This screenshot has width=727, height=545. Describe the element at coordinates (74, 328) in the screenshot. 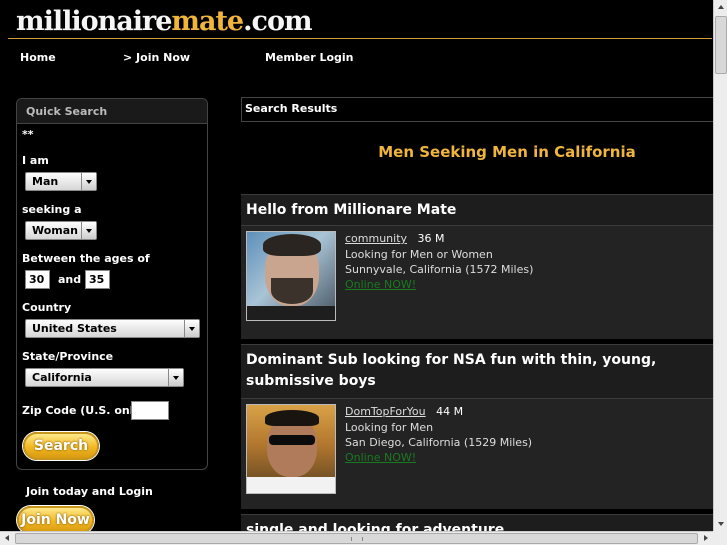

I see `country-value: United States` at that location.